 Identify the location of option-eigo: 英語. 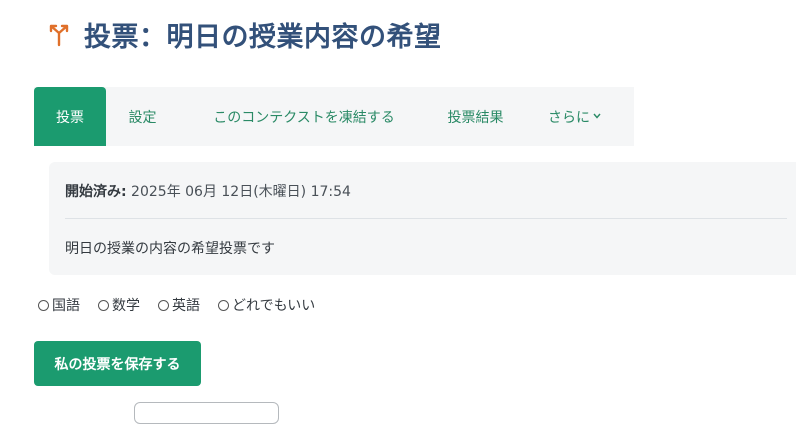
(179, 305).